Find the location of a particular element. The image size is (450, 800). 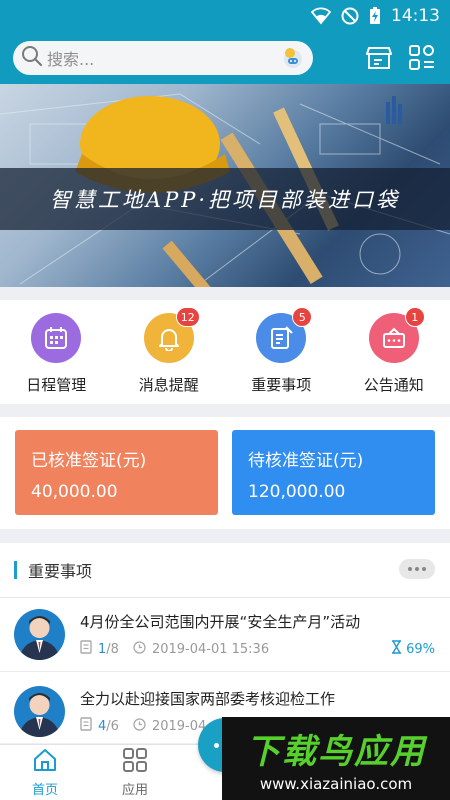

tab-home: 首页 is located at coordinates (45, 772).